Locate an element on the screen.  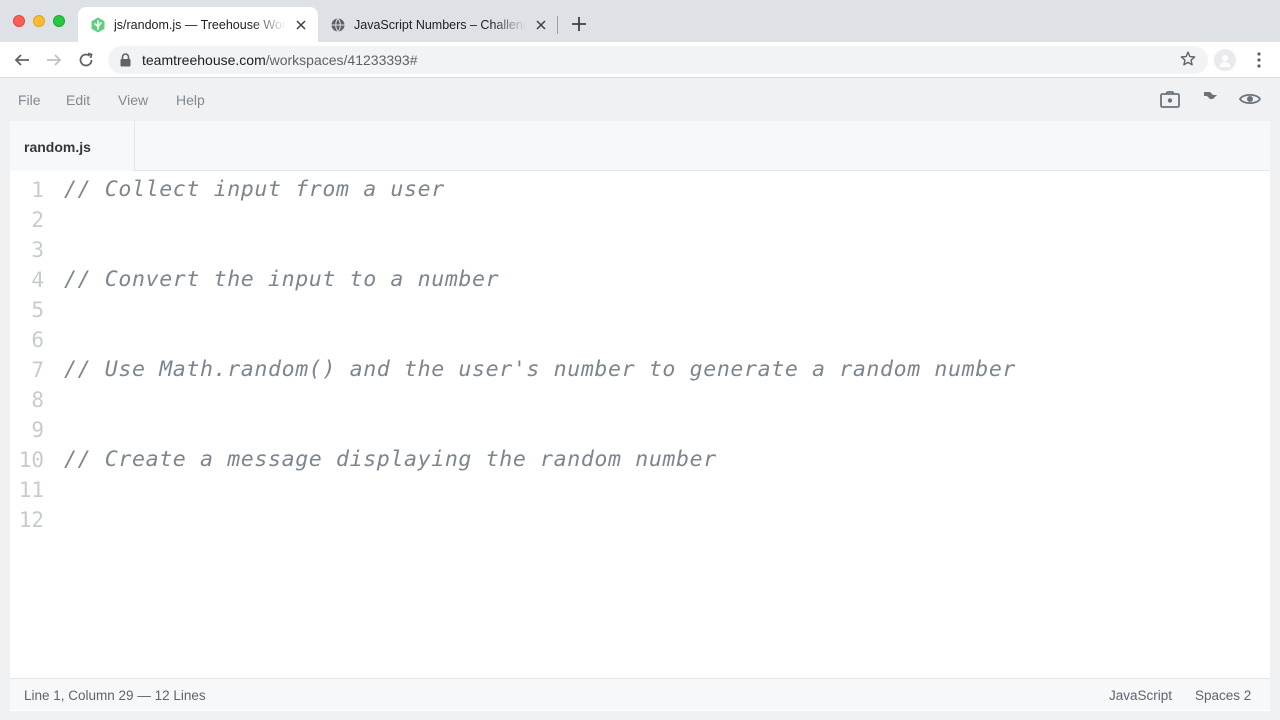
code-line: 3 is located at coordinates (640, 250).